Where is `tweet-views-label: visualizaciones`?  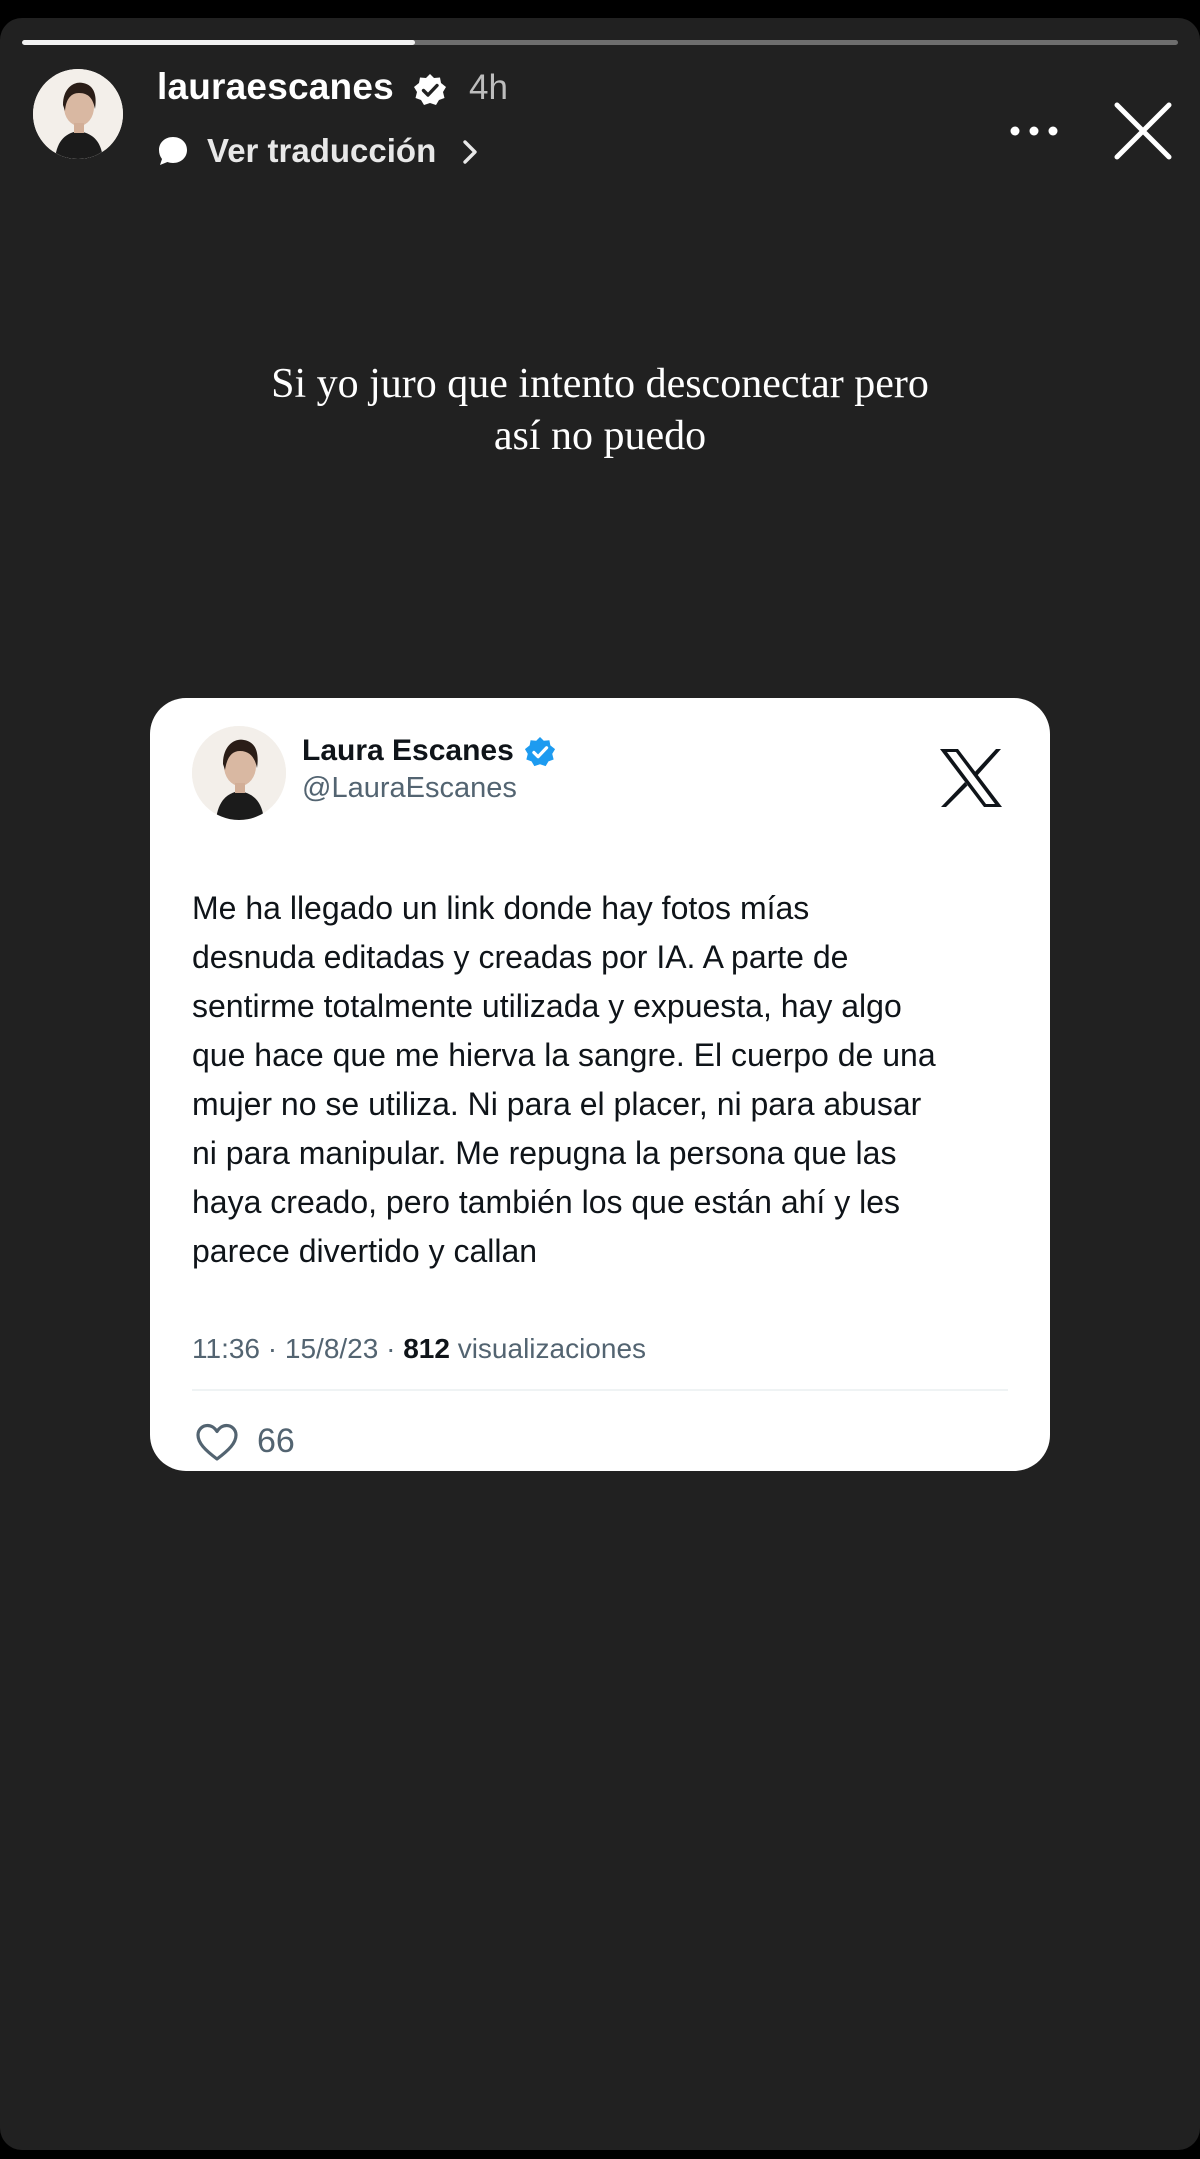 tweet-views-label: visualizaciones is located at coordinates (552, 1348).